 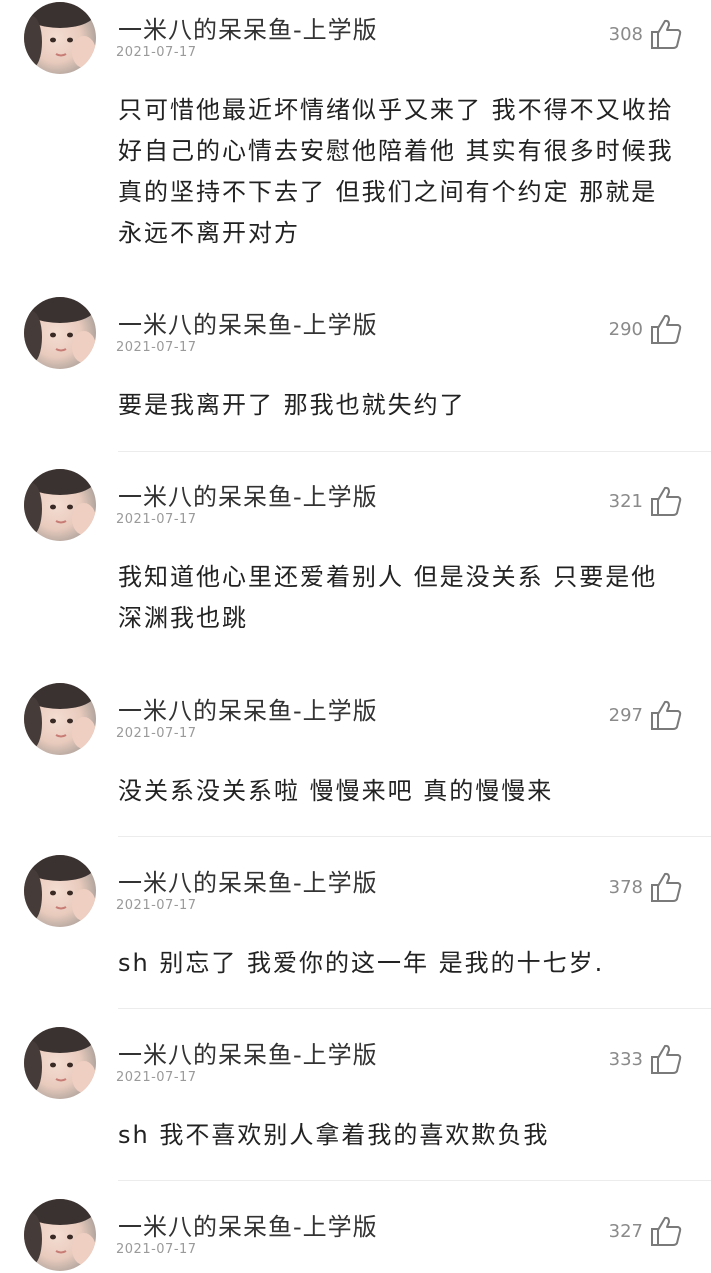 What do you see at coordinates (336, 791) in the screenshot?
I see `comment-text: 没关系没关系啦 慢慢来吧 真的慢慢来` at bounding box center [336, 791].